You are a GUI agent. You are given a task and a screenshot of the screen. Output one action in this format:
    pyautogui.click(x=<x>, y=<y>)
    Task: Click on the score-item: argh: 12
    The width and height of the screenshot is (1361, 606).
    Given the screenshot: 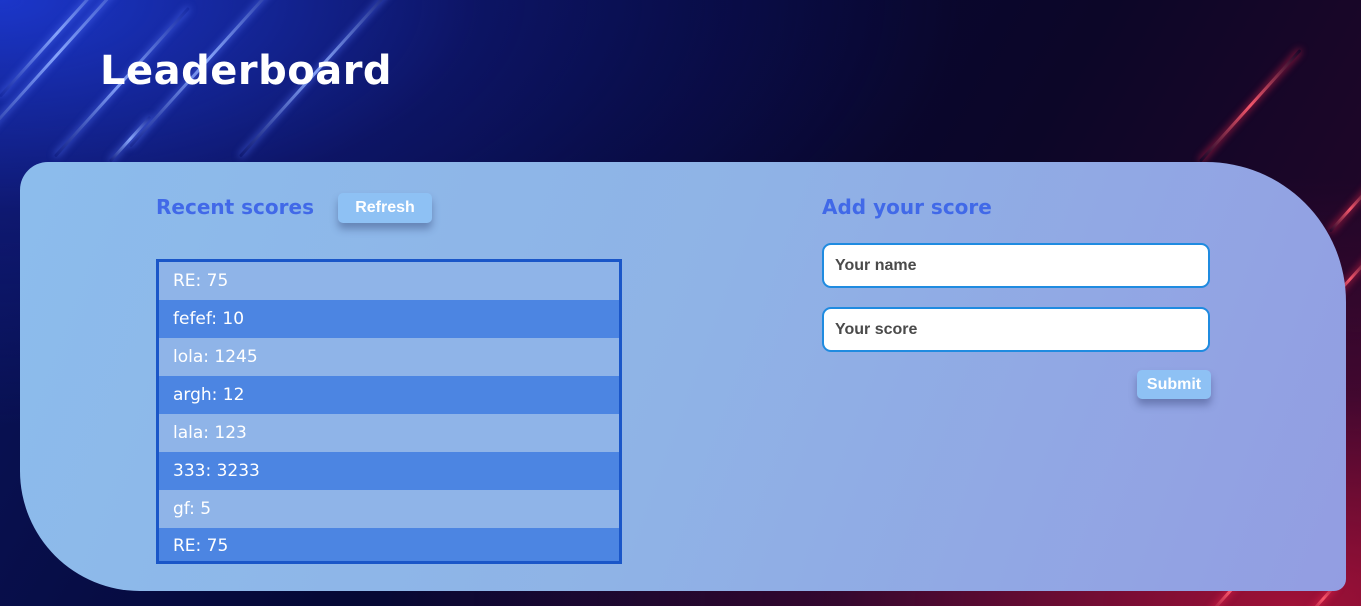 What is the action you would take?
    pyautogui.click(x=389, y=395)
    